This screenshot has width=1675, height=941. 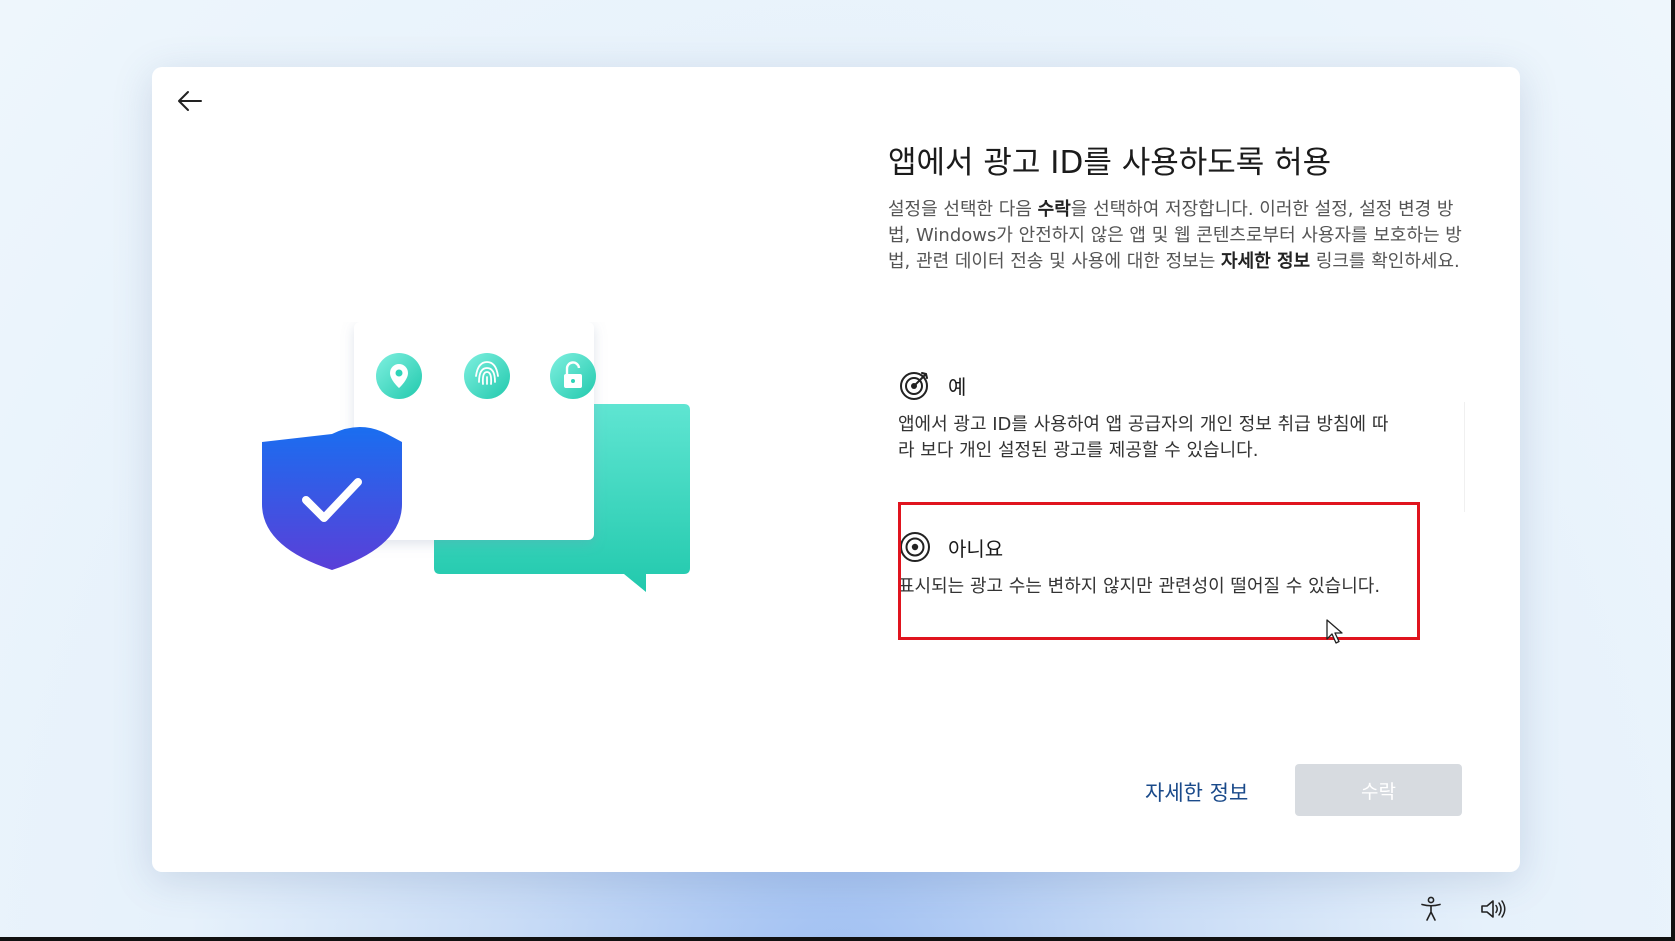 I want to click on privacy-illustration, so click(x=476, y=457).